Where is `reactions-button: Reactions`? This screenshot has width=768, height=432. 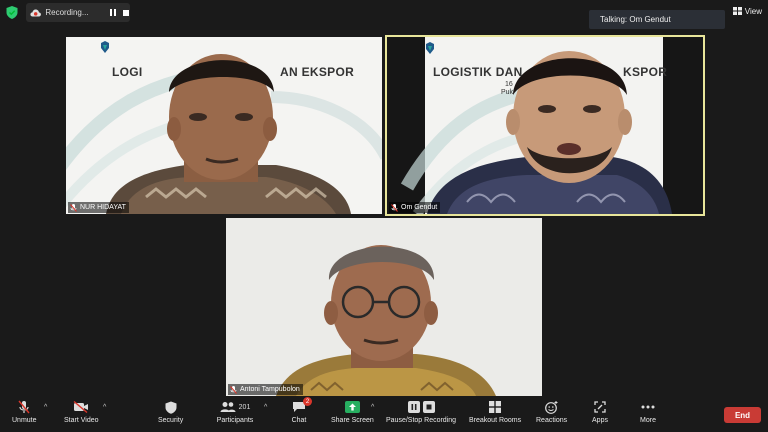 reactions-button: Reactions is located at coordinates (551, 412).